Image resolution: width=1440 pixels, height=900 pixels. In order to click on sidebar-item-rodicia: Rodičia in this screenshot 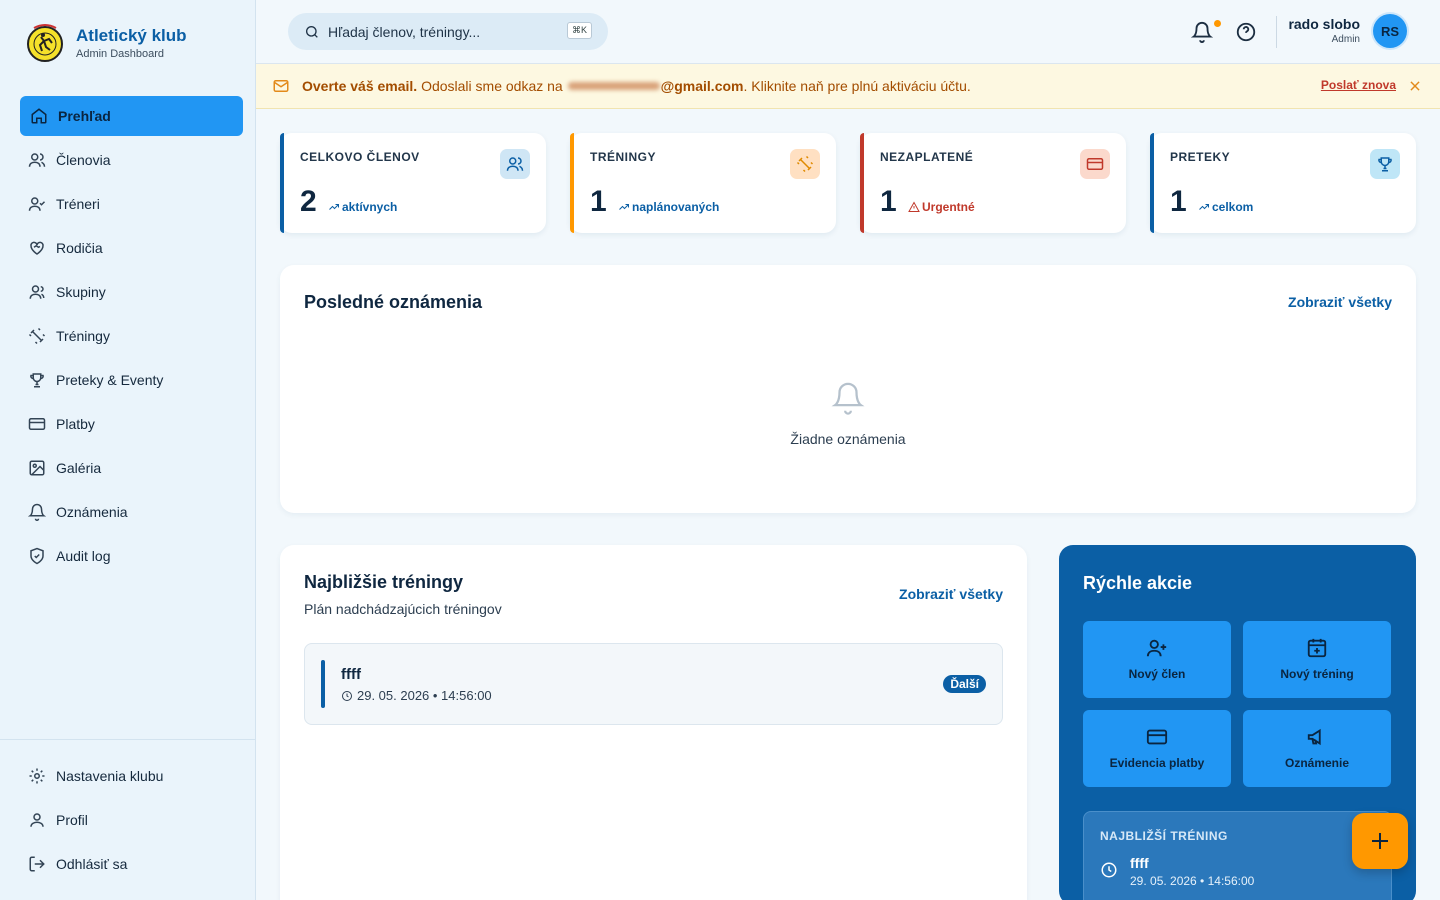, I will do `click(131, 248)`.